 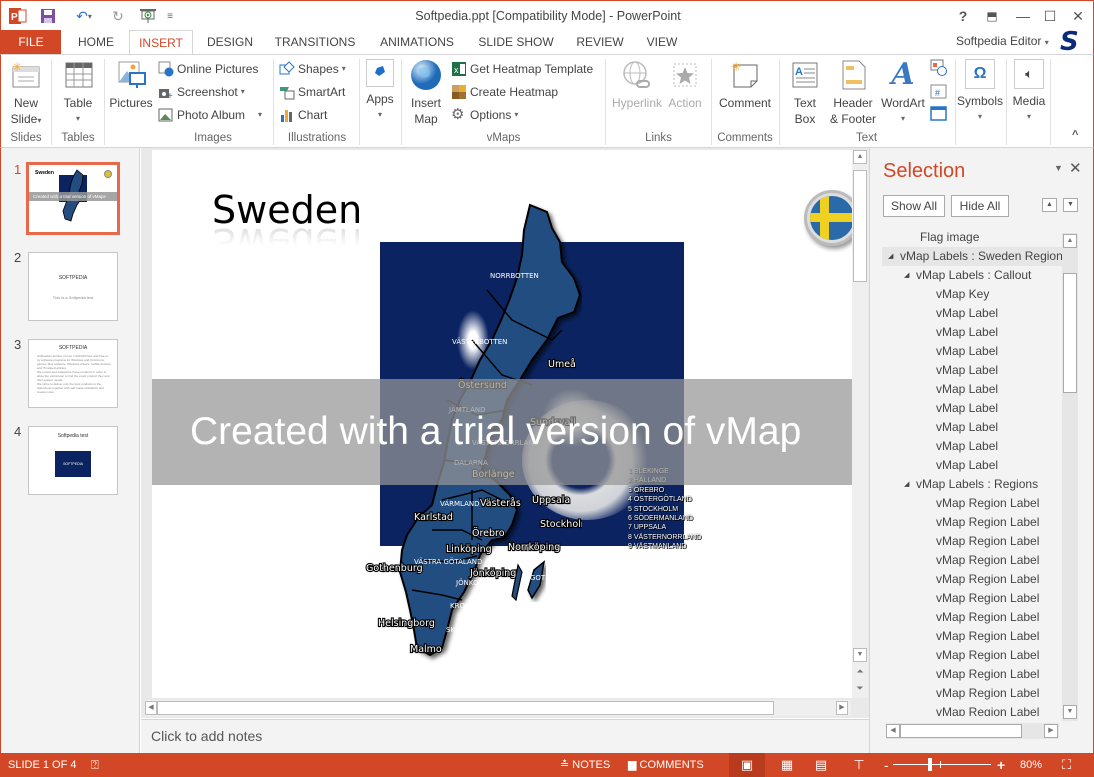 I want to click on slide-horizontal-scrollbar: ◀ ▶, so click(x=498, y=708).